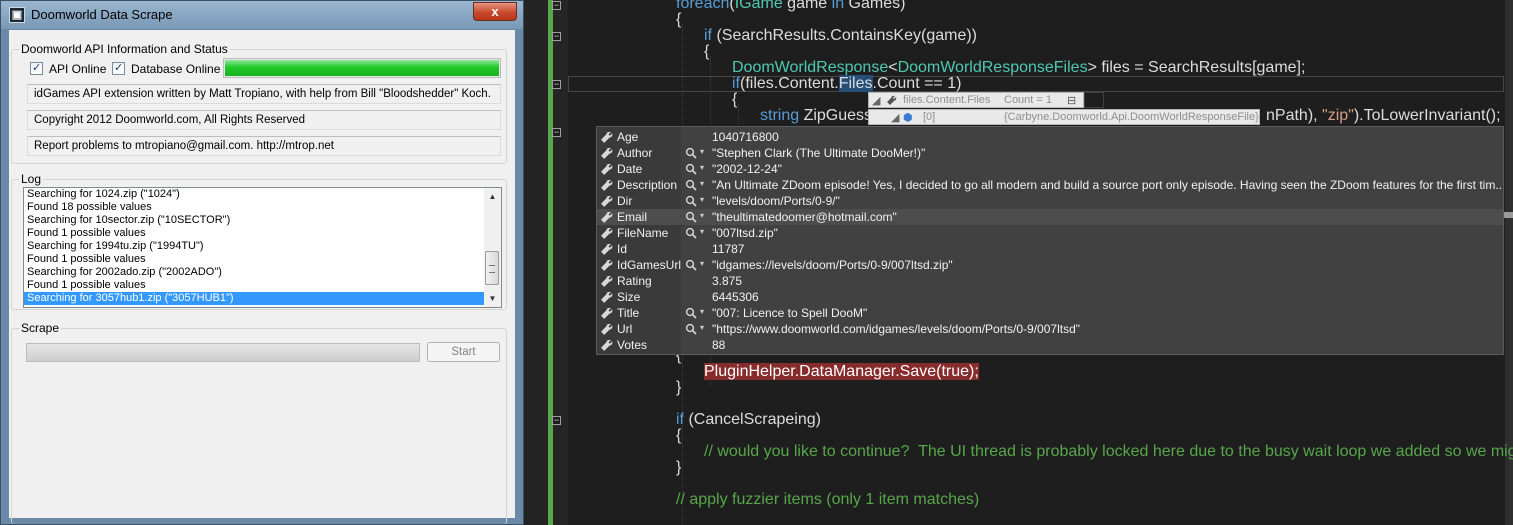 The width and height of the screenshot is (1513, 525). What do you see at coordinates (1107, 153) in the screenshot?
I see `property-value: "Stephen Clark (The Ultimate DooMer!)"` at bounding box center [1107, 153].